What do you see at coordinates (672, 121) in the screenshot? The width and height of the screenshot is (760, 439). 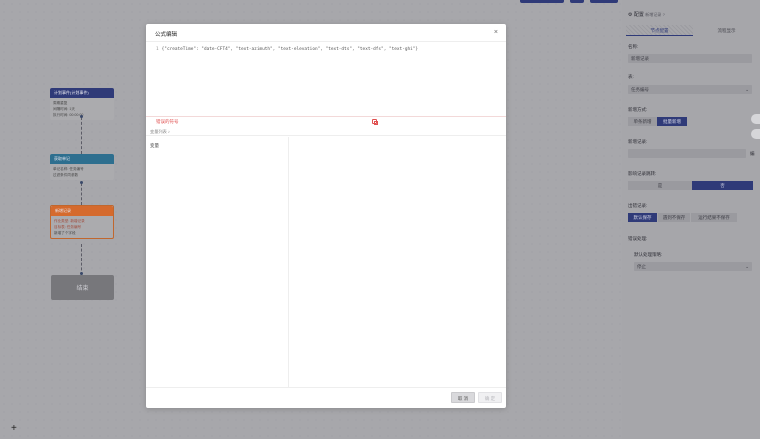 I see `mode-batch-button: 批量新增` at bounding box center [672, 121].